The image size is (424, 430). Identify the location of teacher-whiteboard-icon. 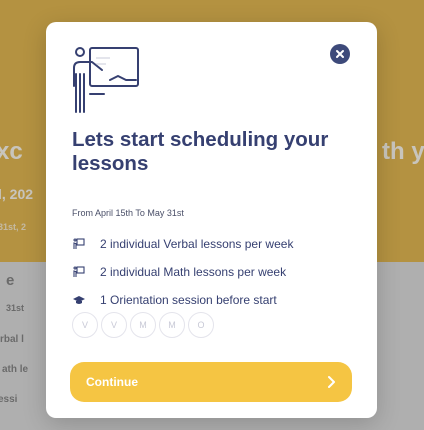
(106, 80).